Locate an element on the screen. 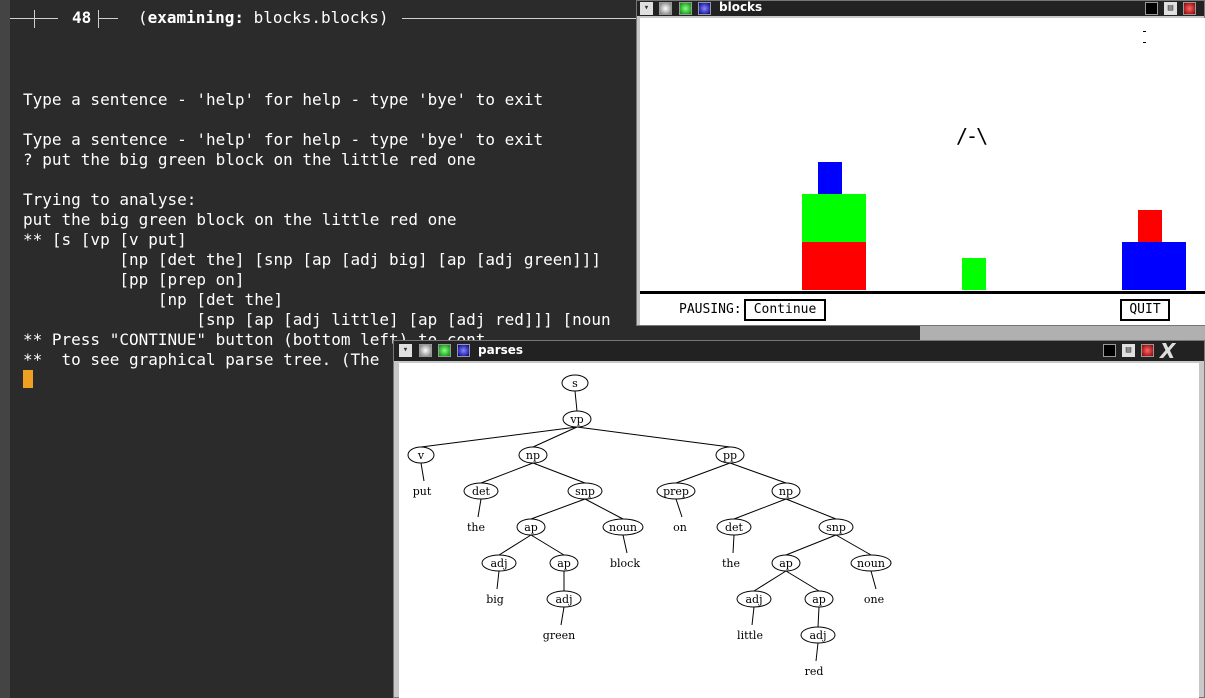  terminal-line: [pp [prep on] is located at coordinates (134, 279).